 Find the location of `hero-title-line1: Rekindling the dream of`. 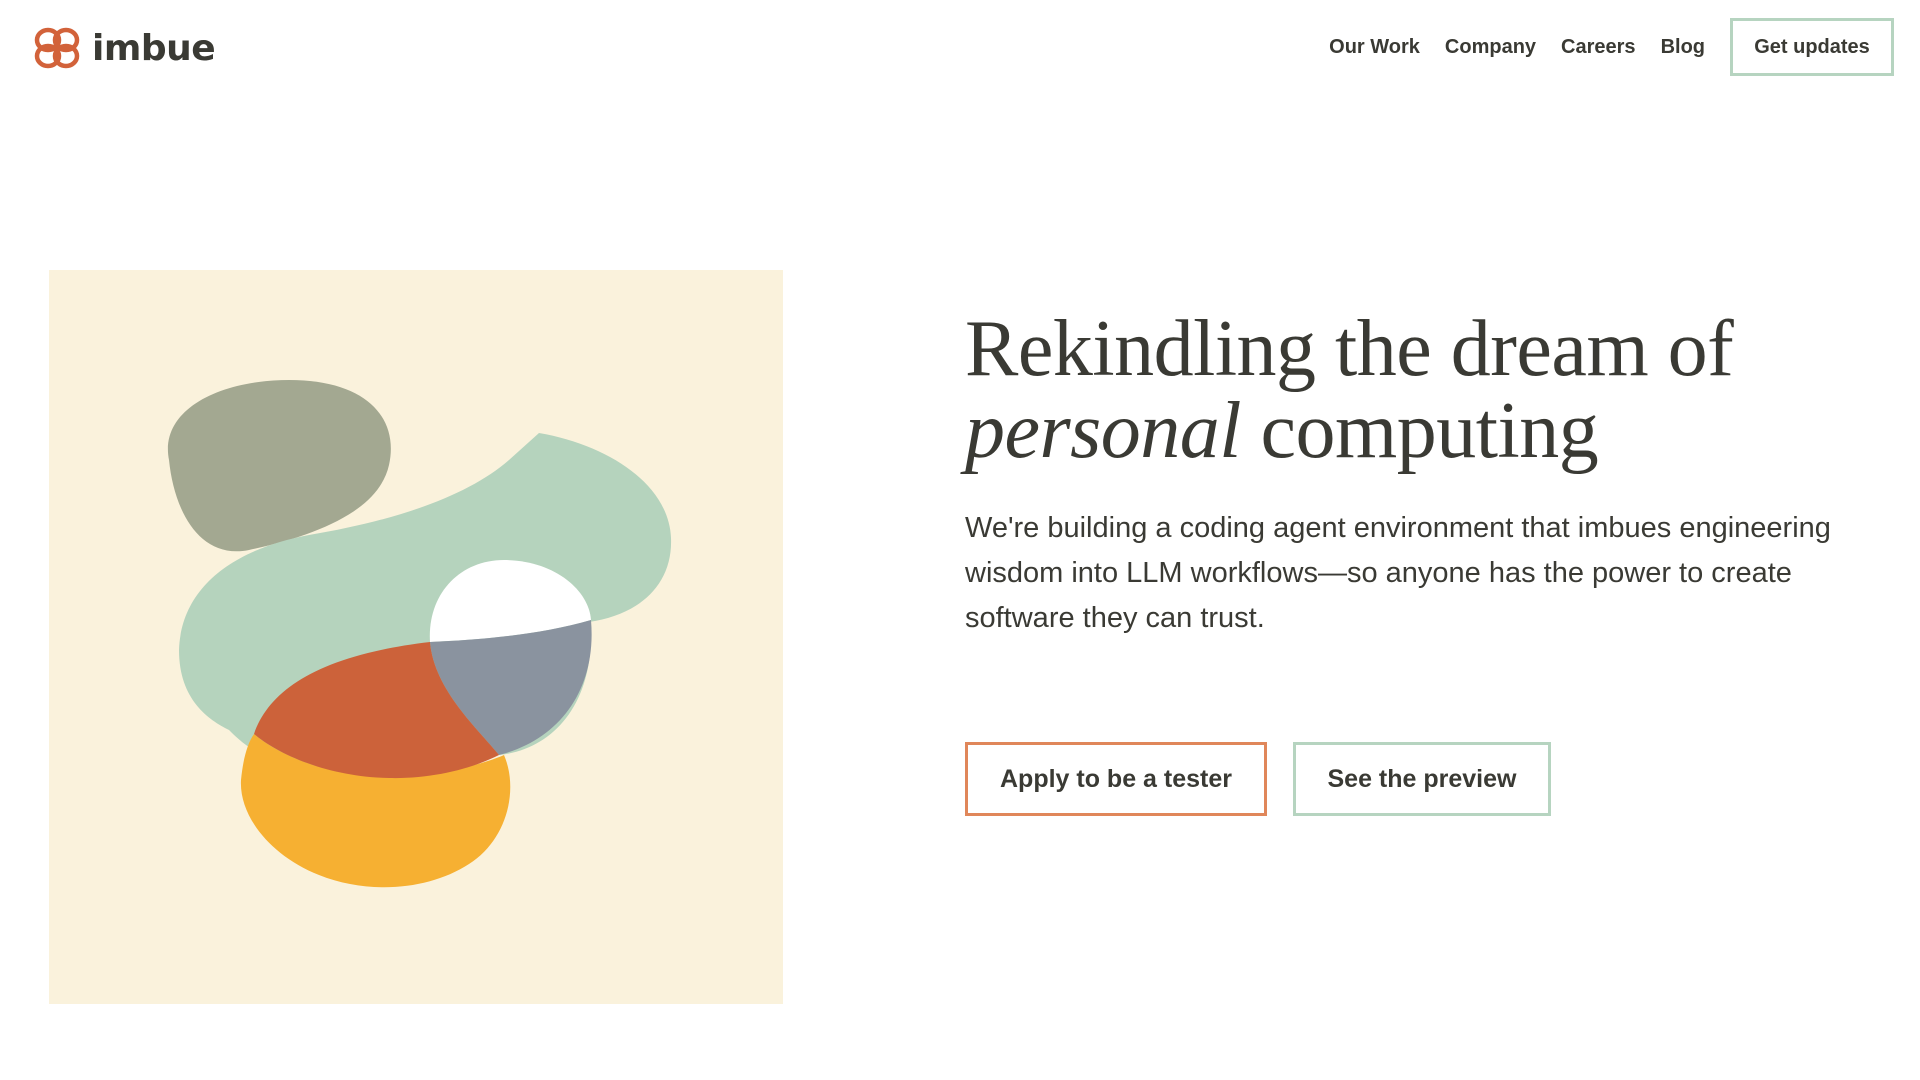

hero-title-line1: Rekindling the dream of is located at coordinates (1349, 349).